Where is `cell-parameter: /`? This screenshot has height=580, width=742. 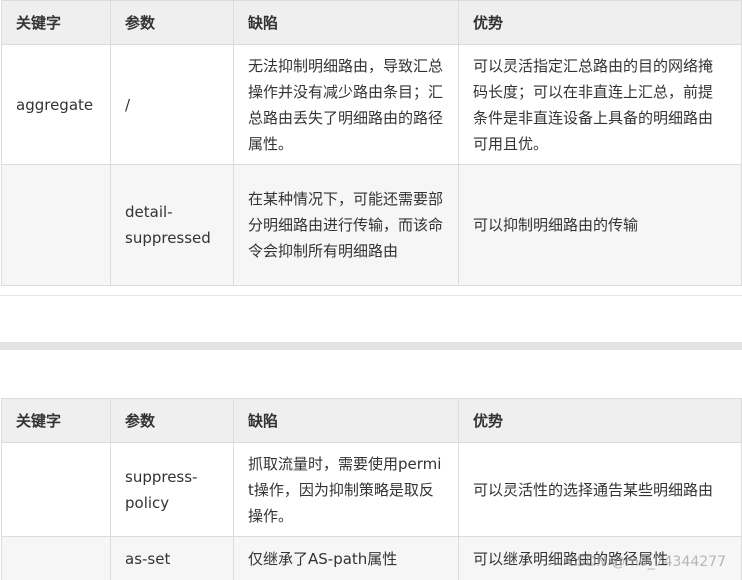 cell-parameter: / is located at coordinates (172, 104).